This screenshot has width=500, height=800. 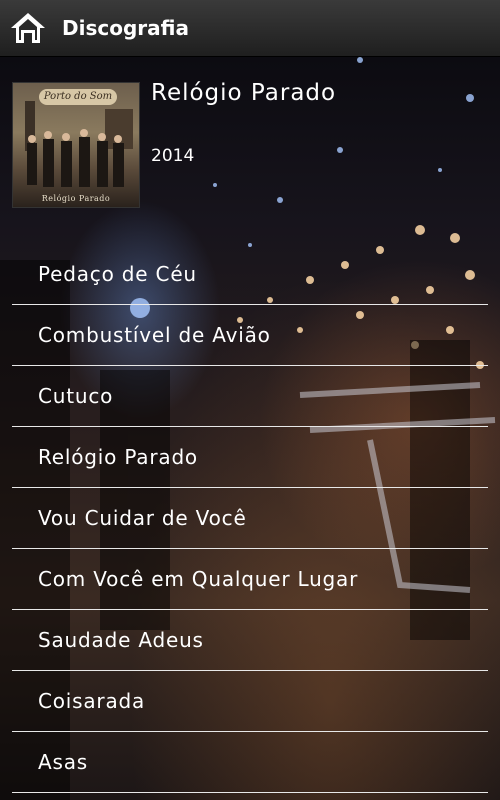 What do you see at coordinates (250, 762) in the screenshot?
I see `track-item: Asas` at bounding box center [250, 762].